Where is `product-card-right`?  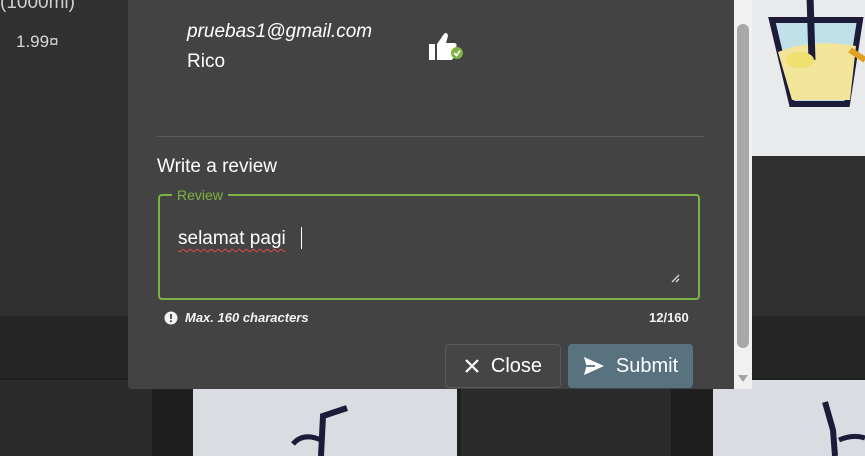
product-card-right is located at coordinates (808, 236).